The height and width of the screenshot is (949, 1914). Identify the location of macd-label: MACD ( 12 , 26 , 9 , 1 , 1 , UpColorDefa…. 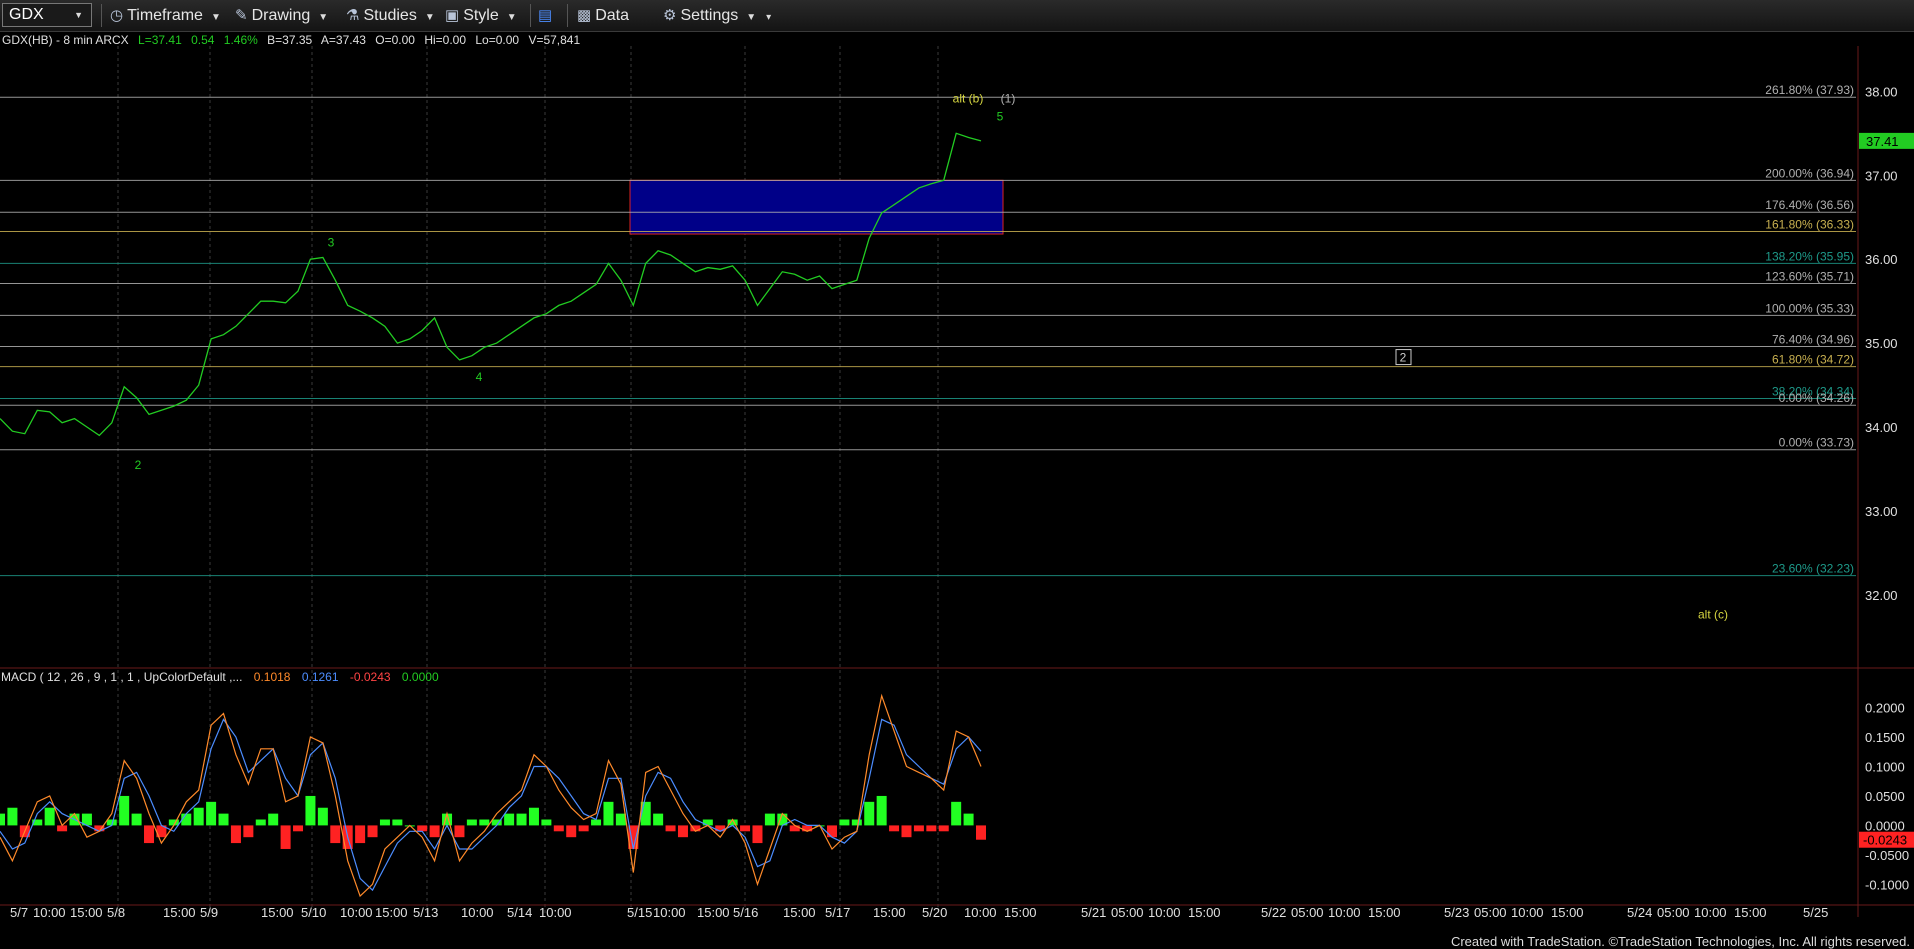
(121, 677).